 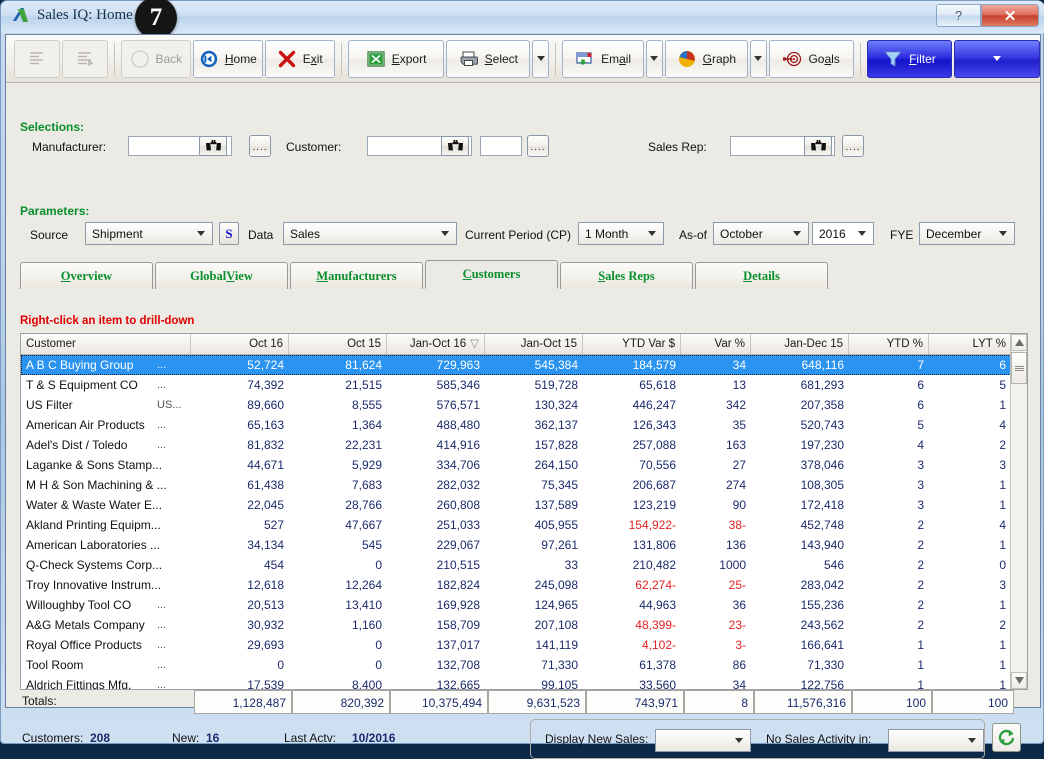 What do you see at coordinates (501, 146) in the screenshot?
I see `customer-code-input` at bounding box center [501, 146].